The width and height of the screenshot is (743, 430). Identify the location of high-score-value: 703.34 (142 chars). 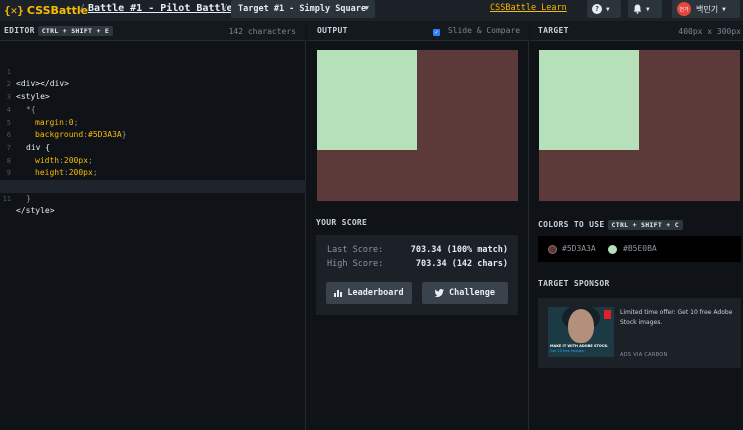
(461, 264).